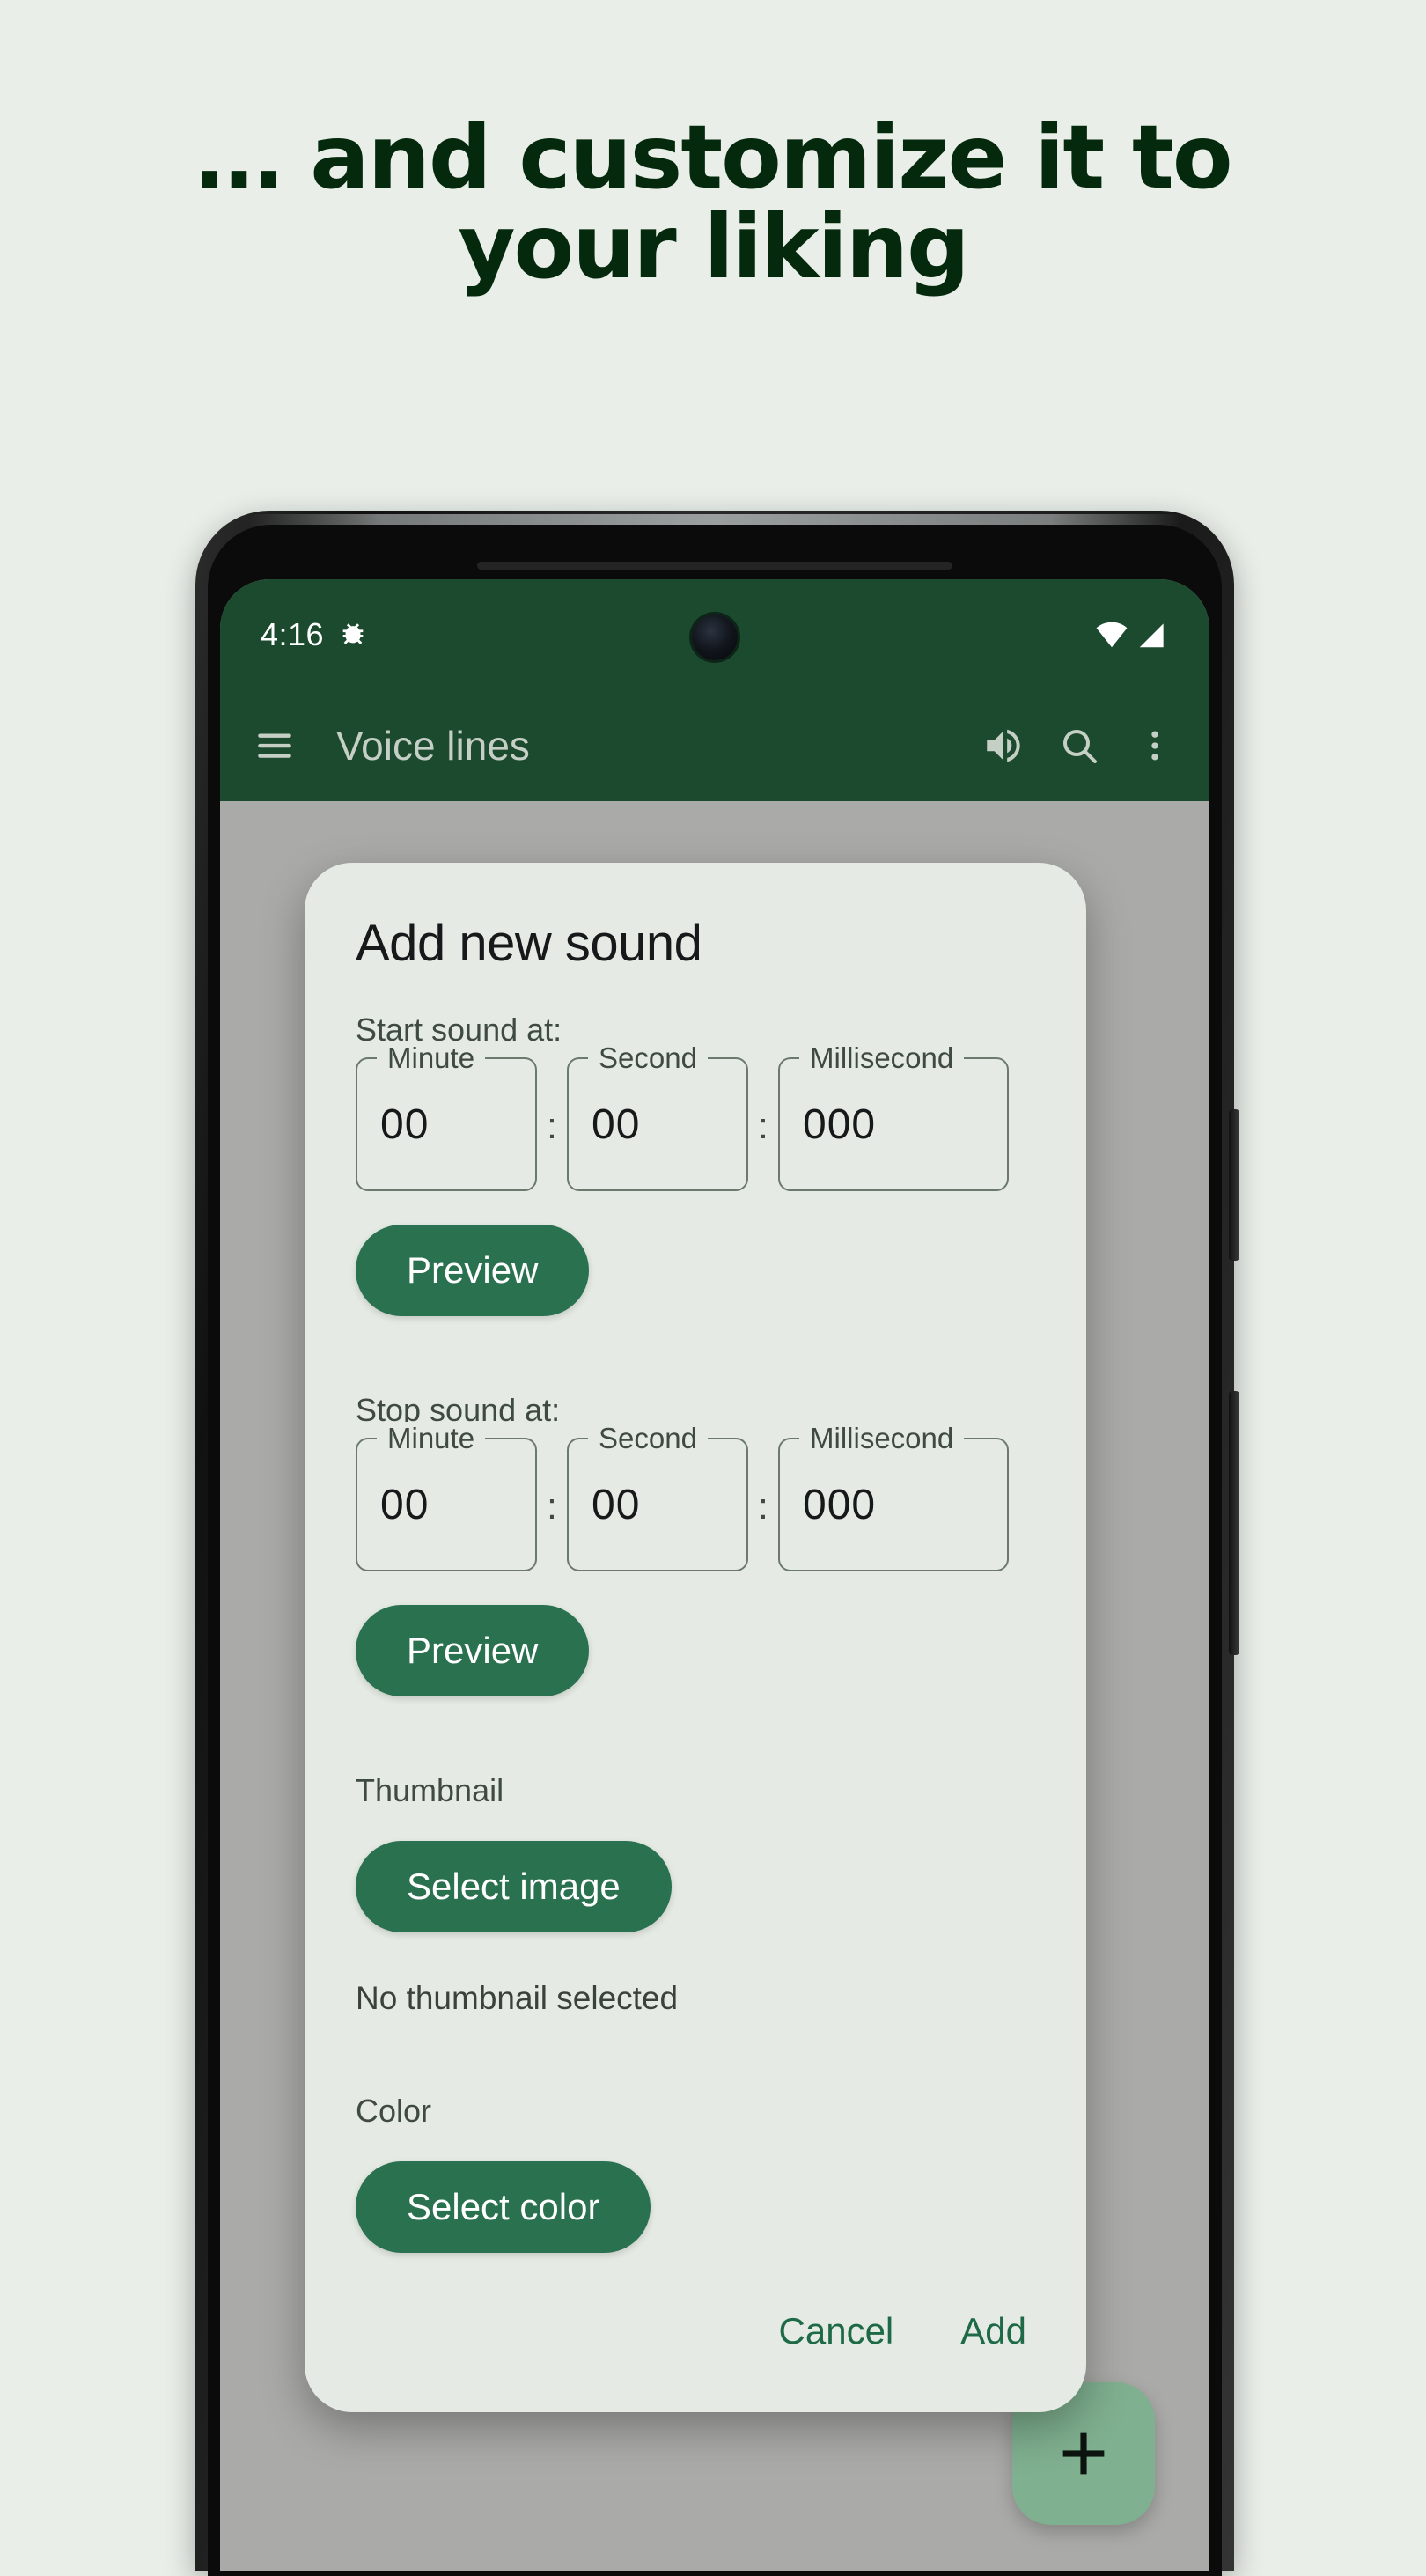 The image size is (1426, 2576). Describe the element at coordinates (648, 1439) in the screenshot. I see `stop-second-label: Second` at that location.